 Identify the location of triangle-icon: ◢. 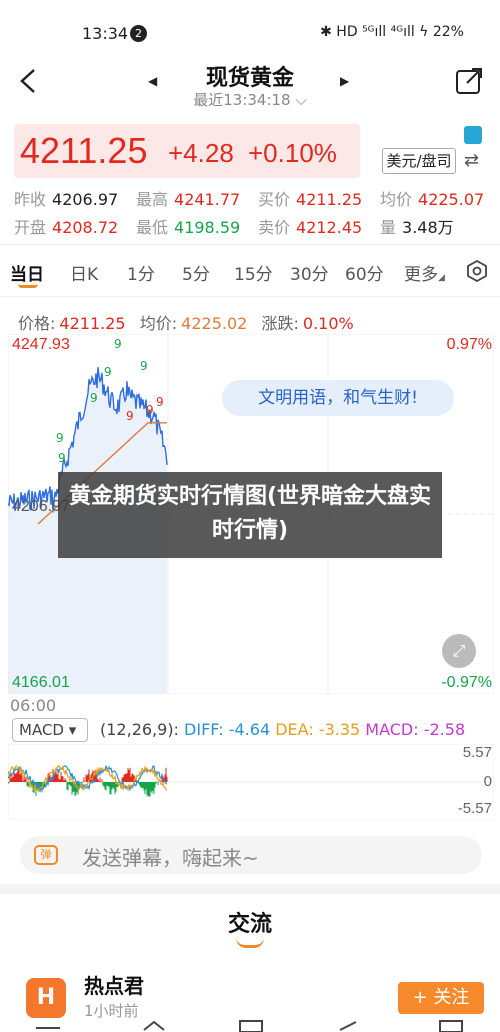
(441, 278).